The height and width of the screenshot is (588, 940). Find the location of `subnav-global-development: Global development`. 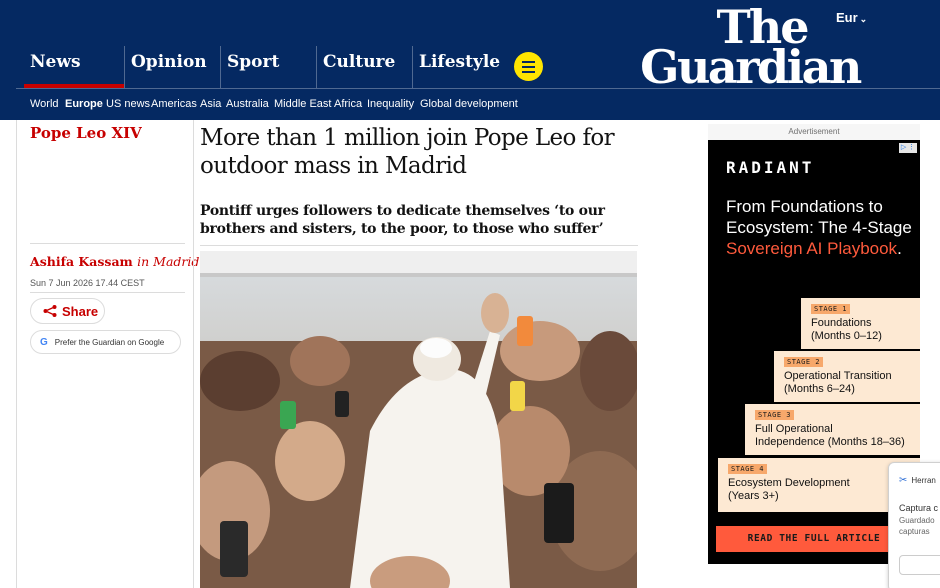

subnav-global-development: Global development is located at coordinates (469, 104).